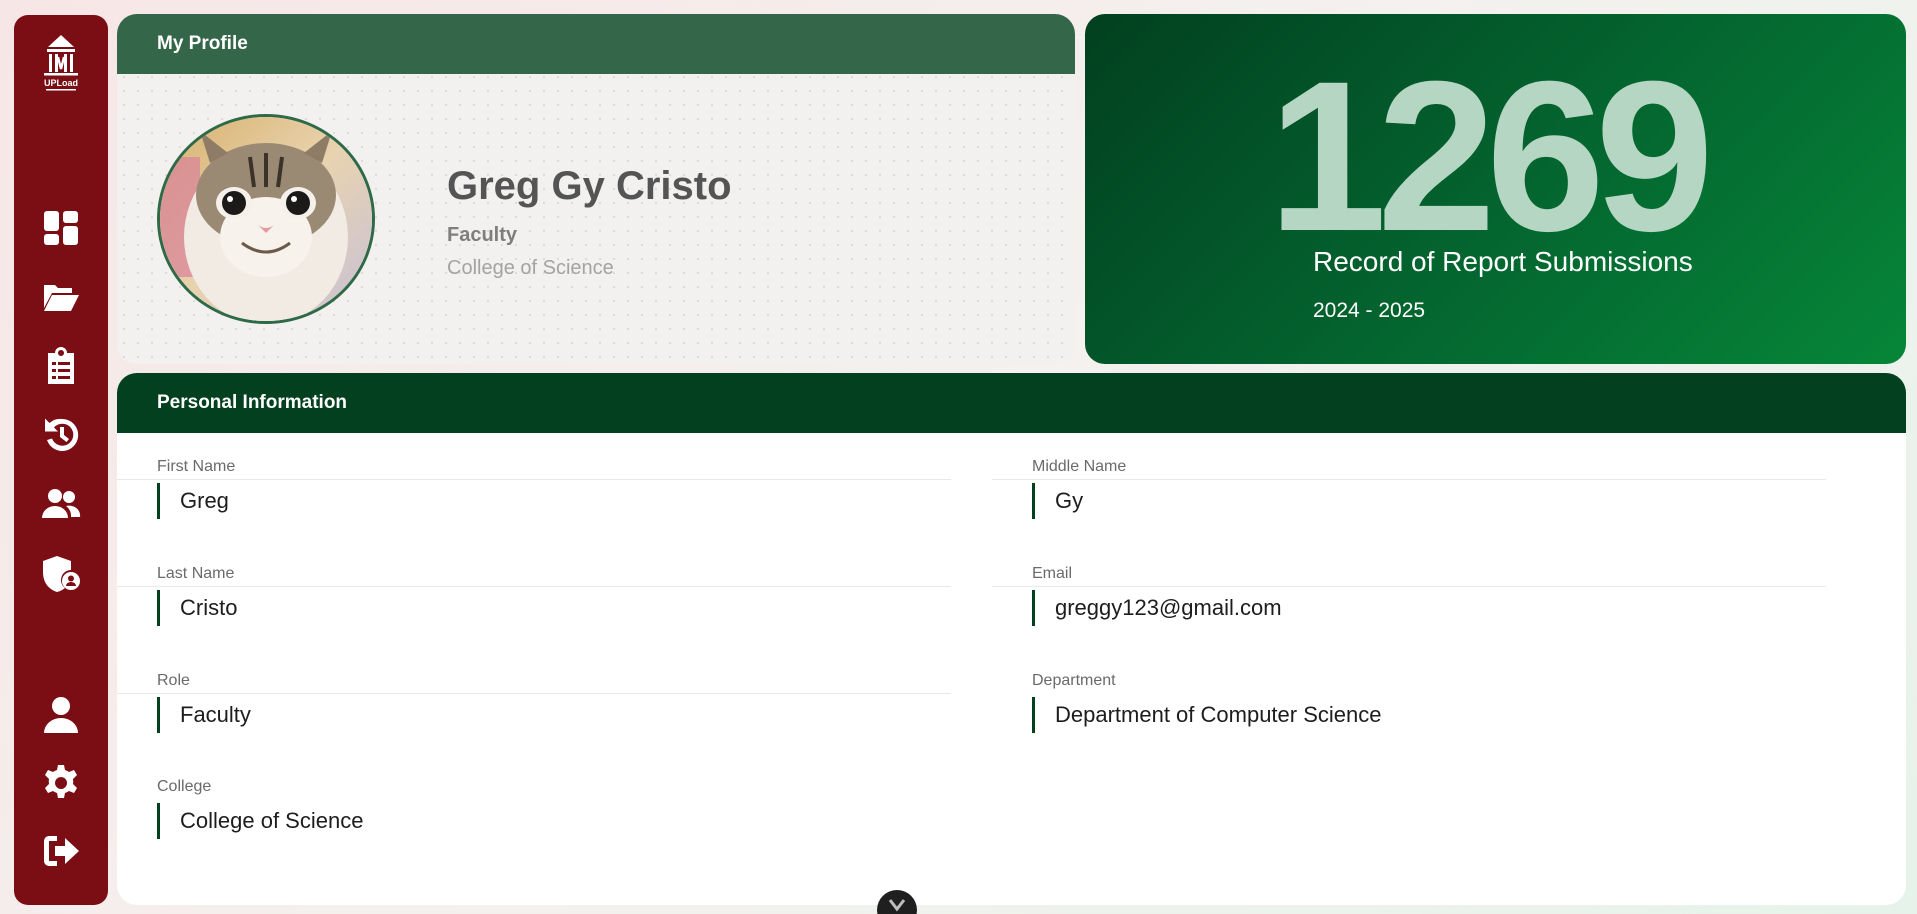 The image size is (1917, 914). Describe the element at coordinates (1409, 446) in the screenshot. I see `field-middle-name: Middle Name Gy` at that location.